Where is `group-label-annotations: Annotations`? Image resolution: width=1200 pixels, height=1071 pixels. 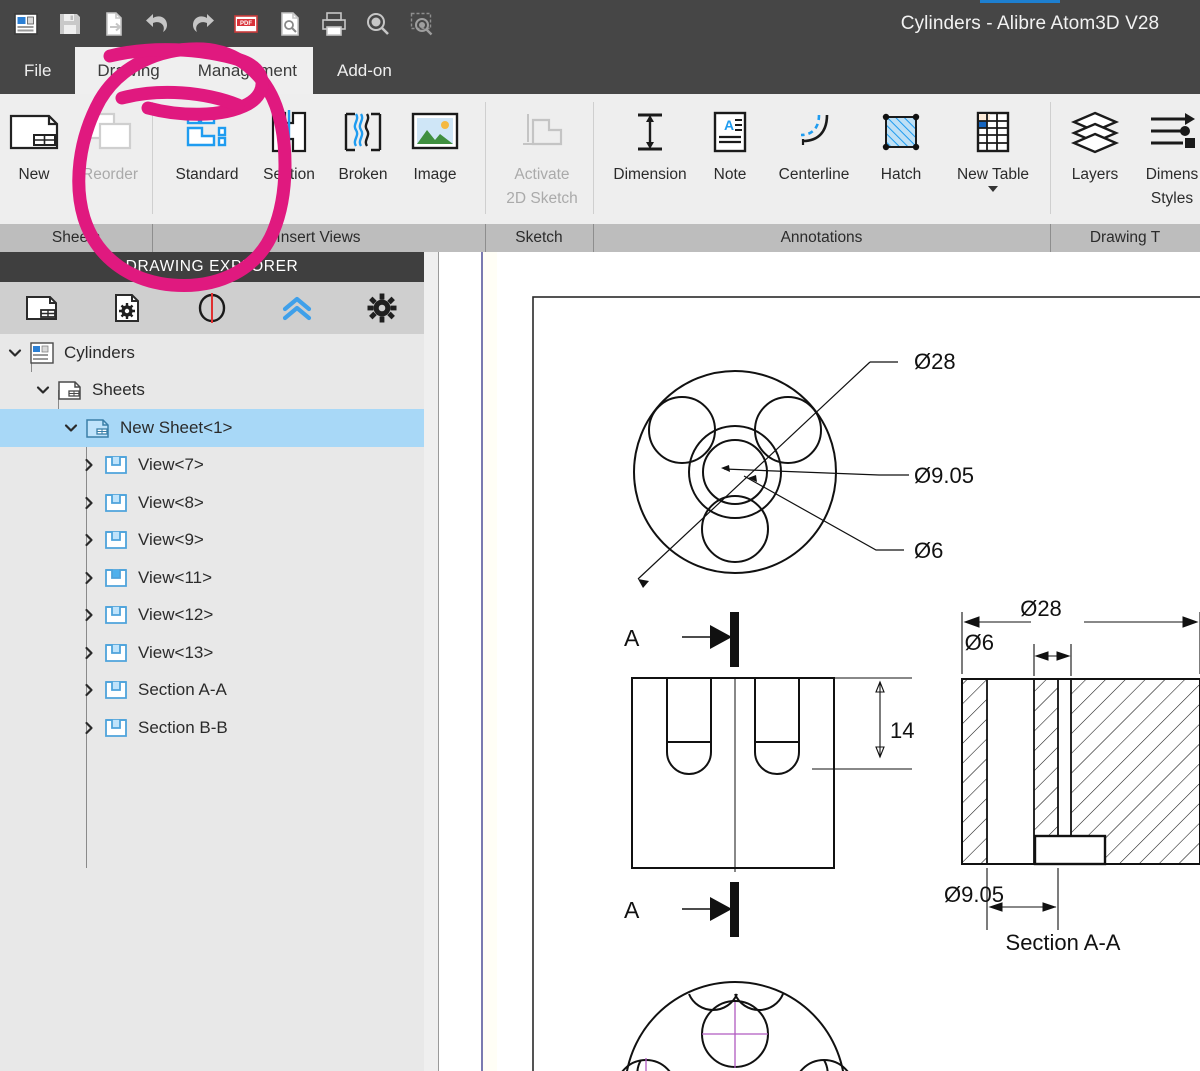 group-label-annotations: Annotations is located at coordinates (821, 237).